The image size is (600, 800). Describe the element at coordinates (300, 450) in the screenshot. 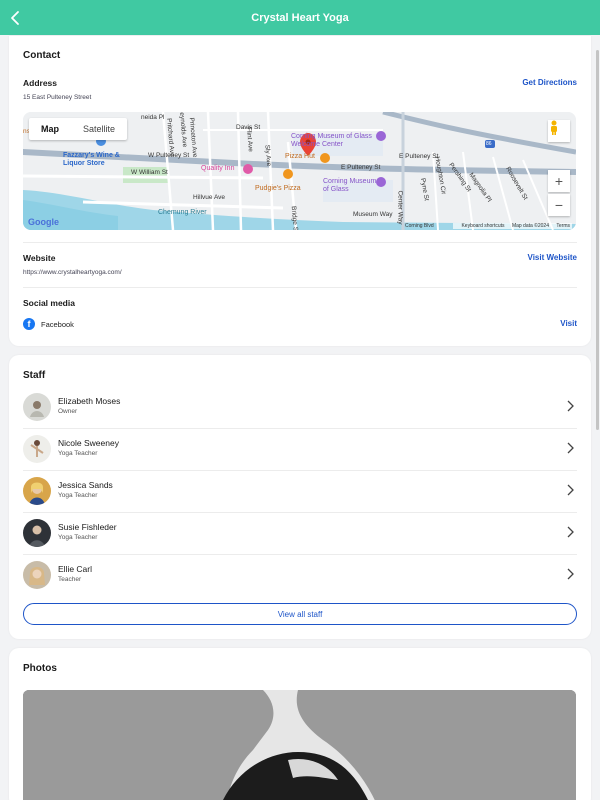

I see `staff-row: Nicole Sweeney Yoga Teacher` at that location.